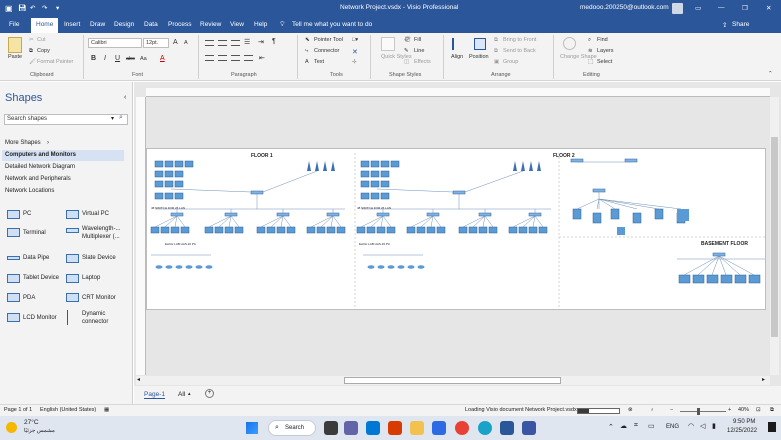 Image resolution: width=781 pixels, height=440 pixels. Describe the element at coordinates (691, 426) in the screenshot. I see `wifi-icon: ◠` at that location.